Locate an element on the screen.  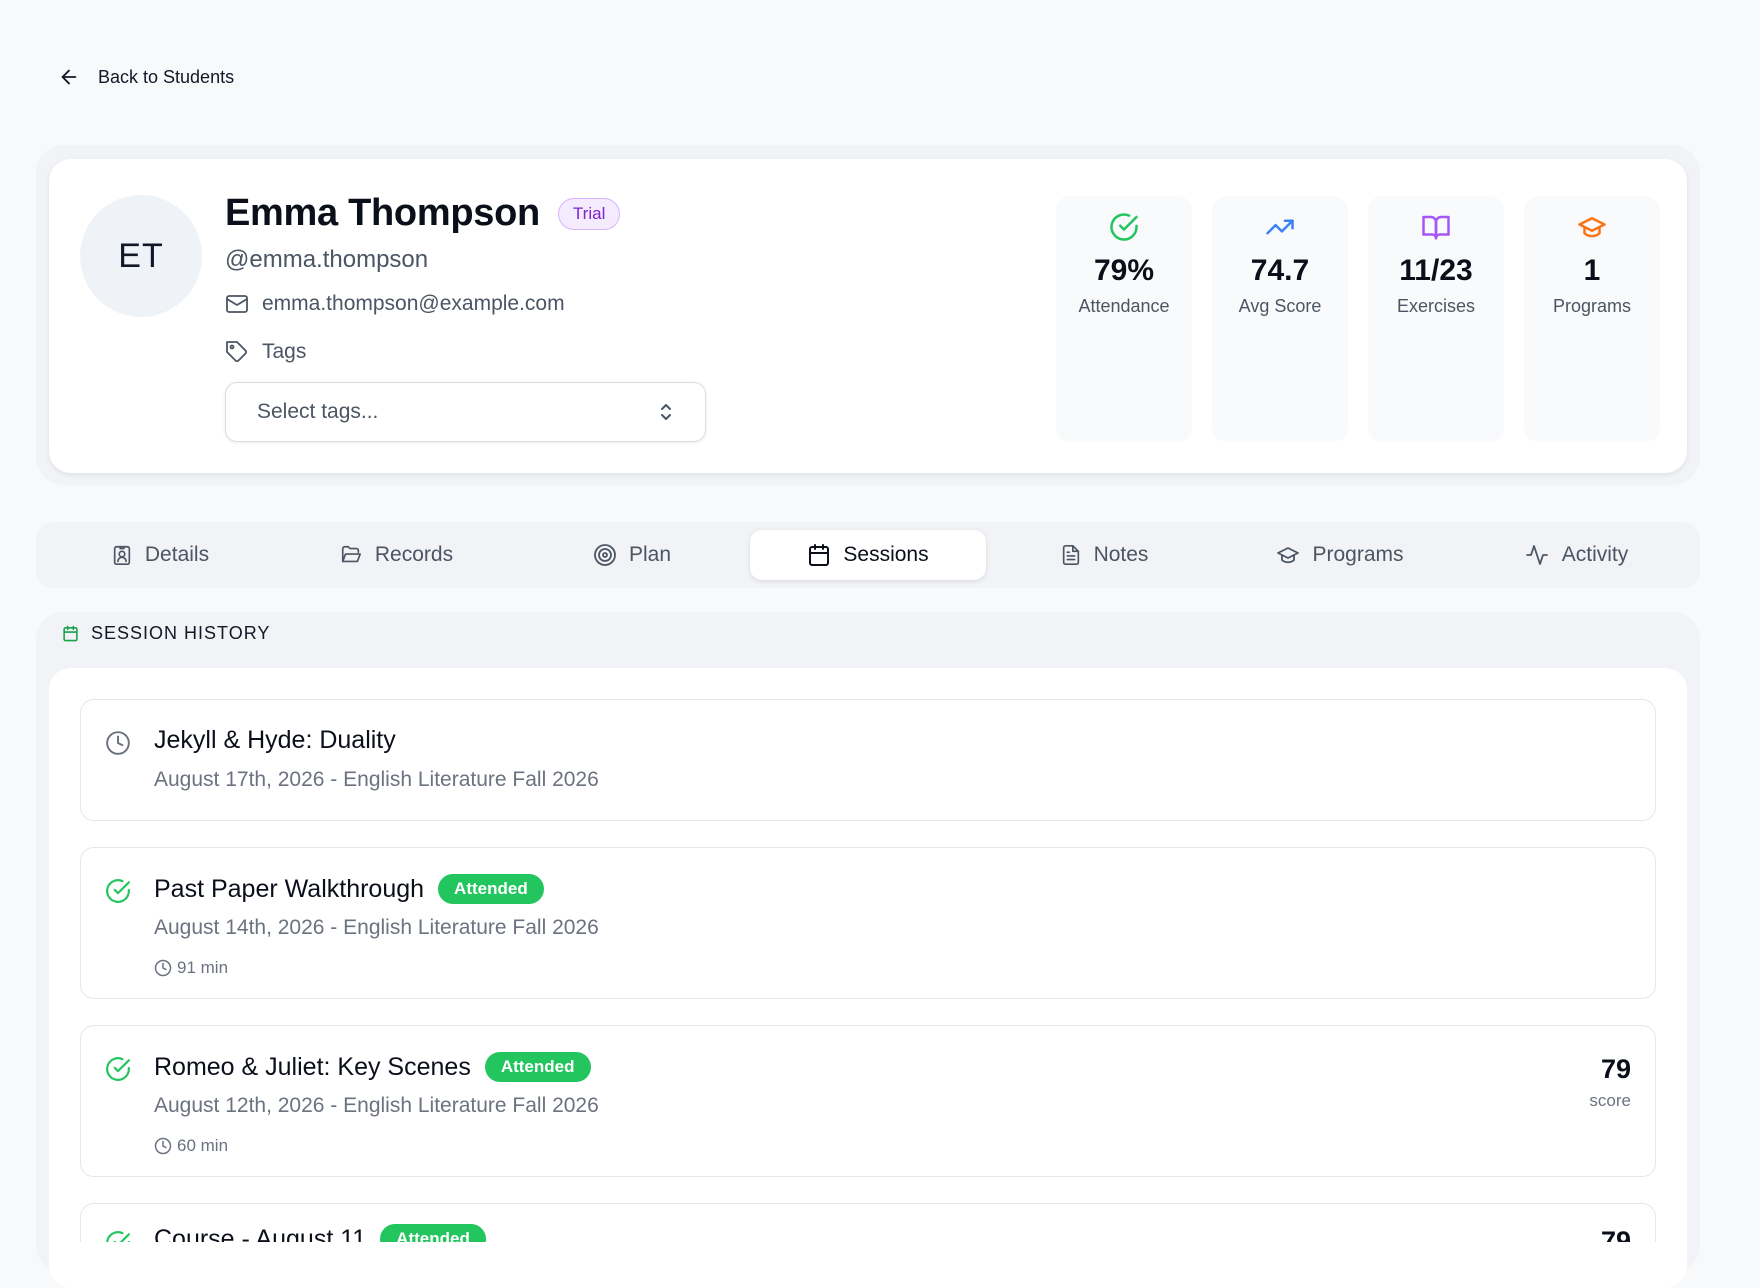
stat-value: 1 is located at coordinates (1592, 270).